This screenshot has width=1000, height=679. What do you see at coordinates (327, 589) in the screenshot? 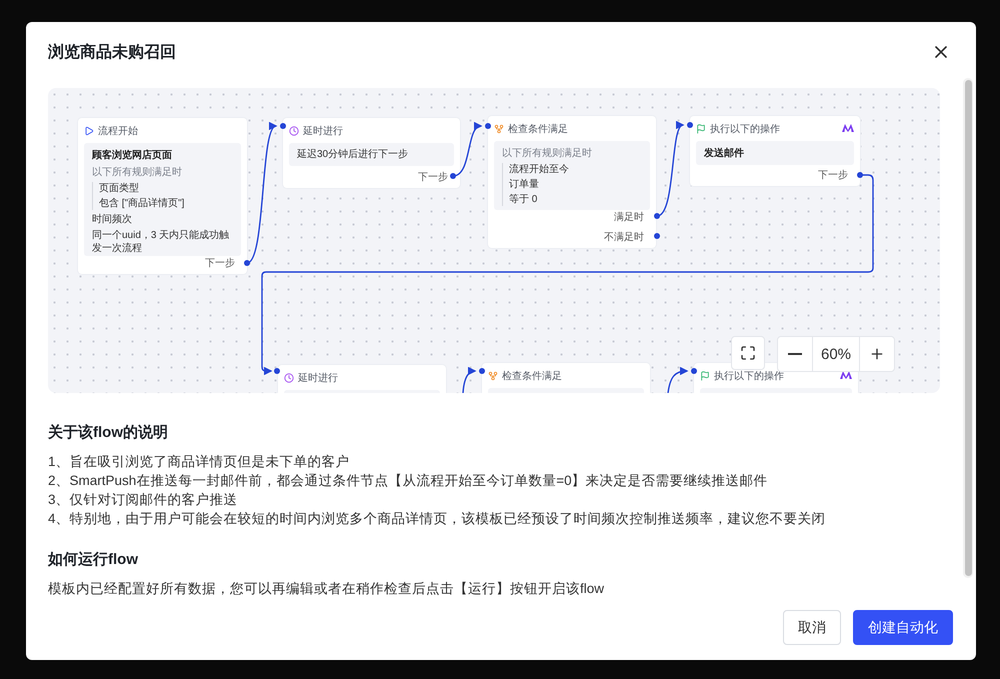
I see `paragraph: 模板内已经配置好所有数据，您可以再编辑或者在稍作检查后点击【运行】按钮开启该flow` at bounding box center [327, 589].